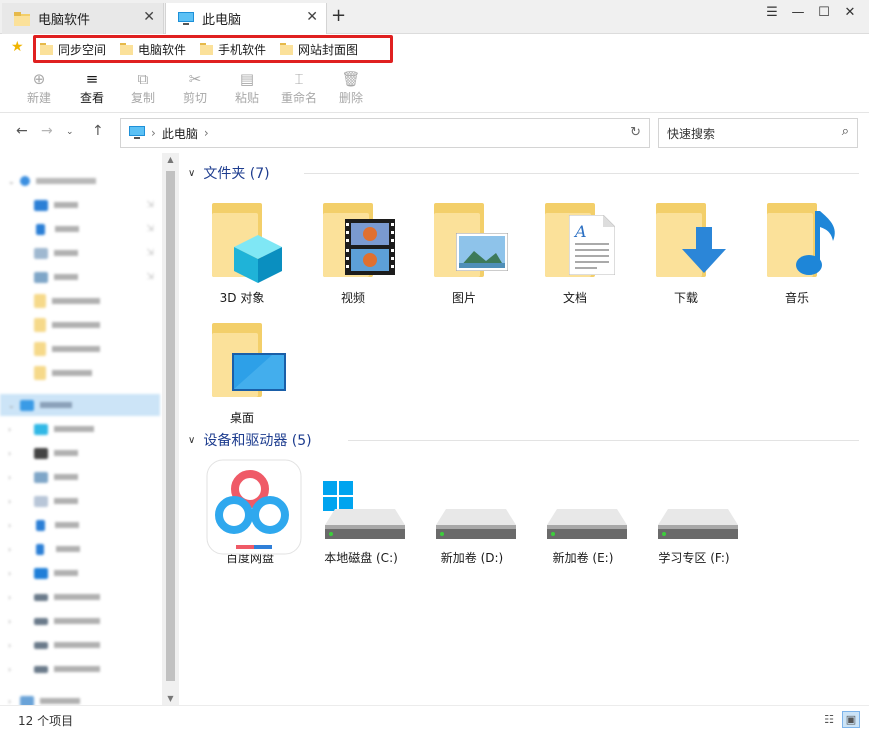  Describe the element at coordinates (694, 516) in the screenshot. I see `drive-tile-f: 学习专区 (F:)` at that location.